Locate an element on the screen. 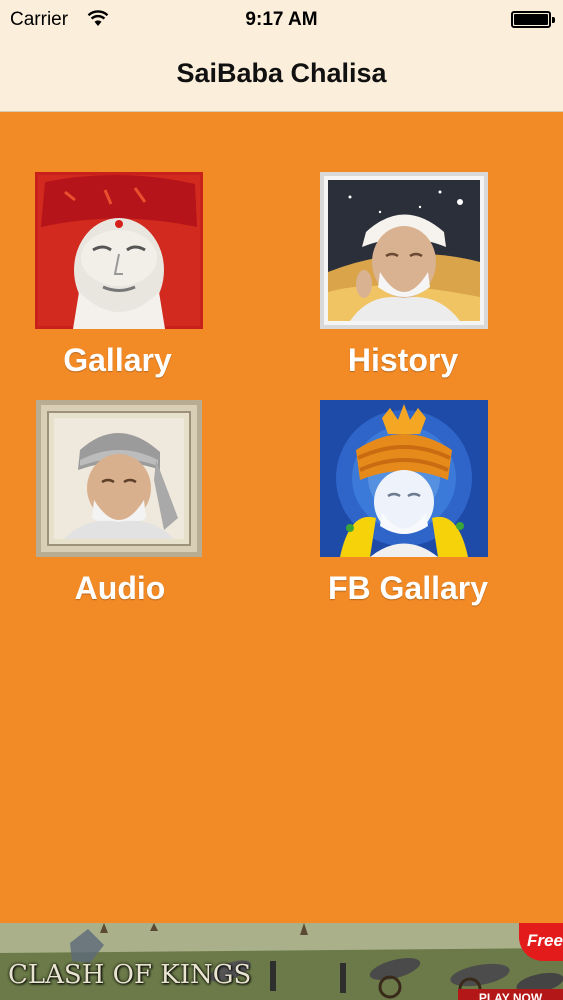 This screenshot has width=563, height=1000. clock-time: 9:17 AM is located at coordinates (281, 19).